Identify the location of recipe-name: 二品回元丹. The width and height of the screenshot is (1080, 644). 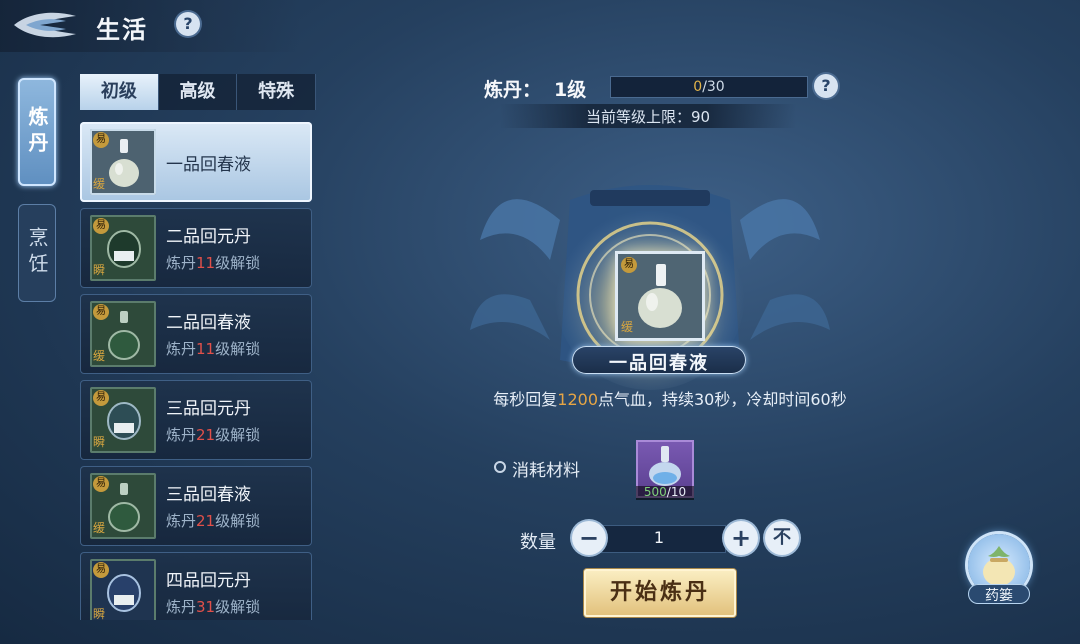
(208, 237).